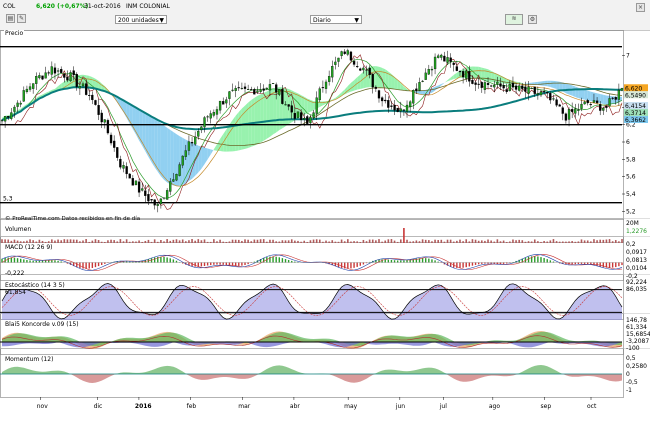 The image size is (650, 427). Describe the element at coordinates (21, 18) in the screenshot. I see `drawing-tools-icon: ✎` at that location.